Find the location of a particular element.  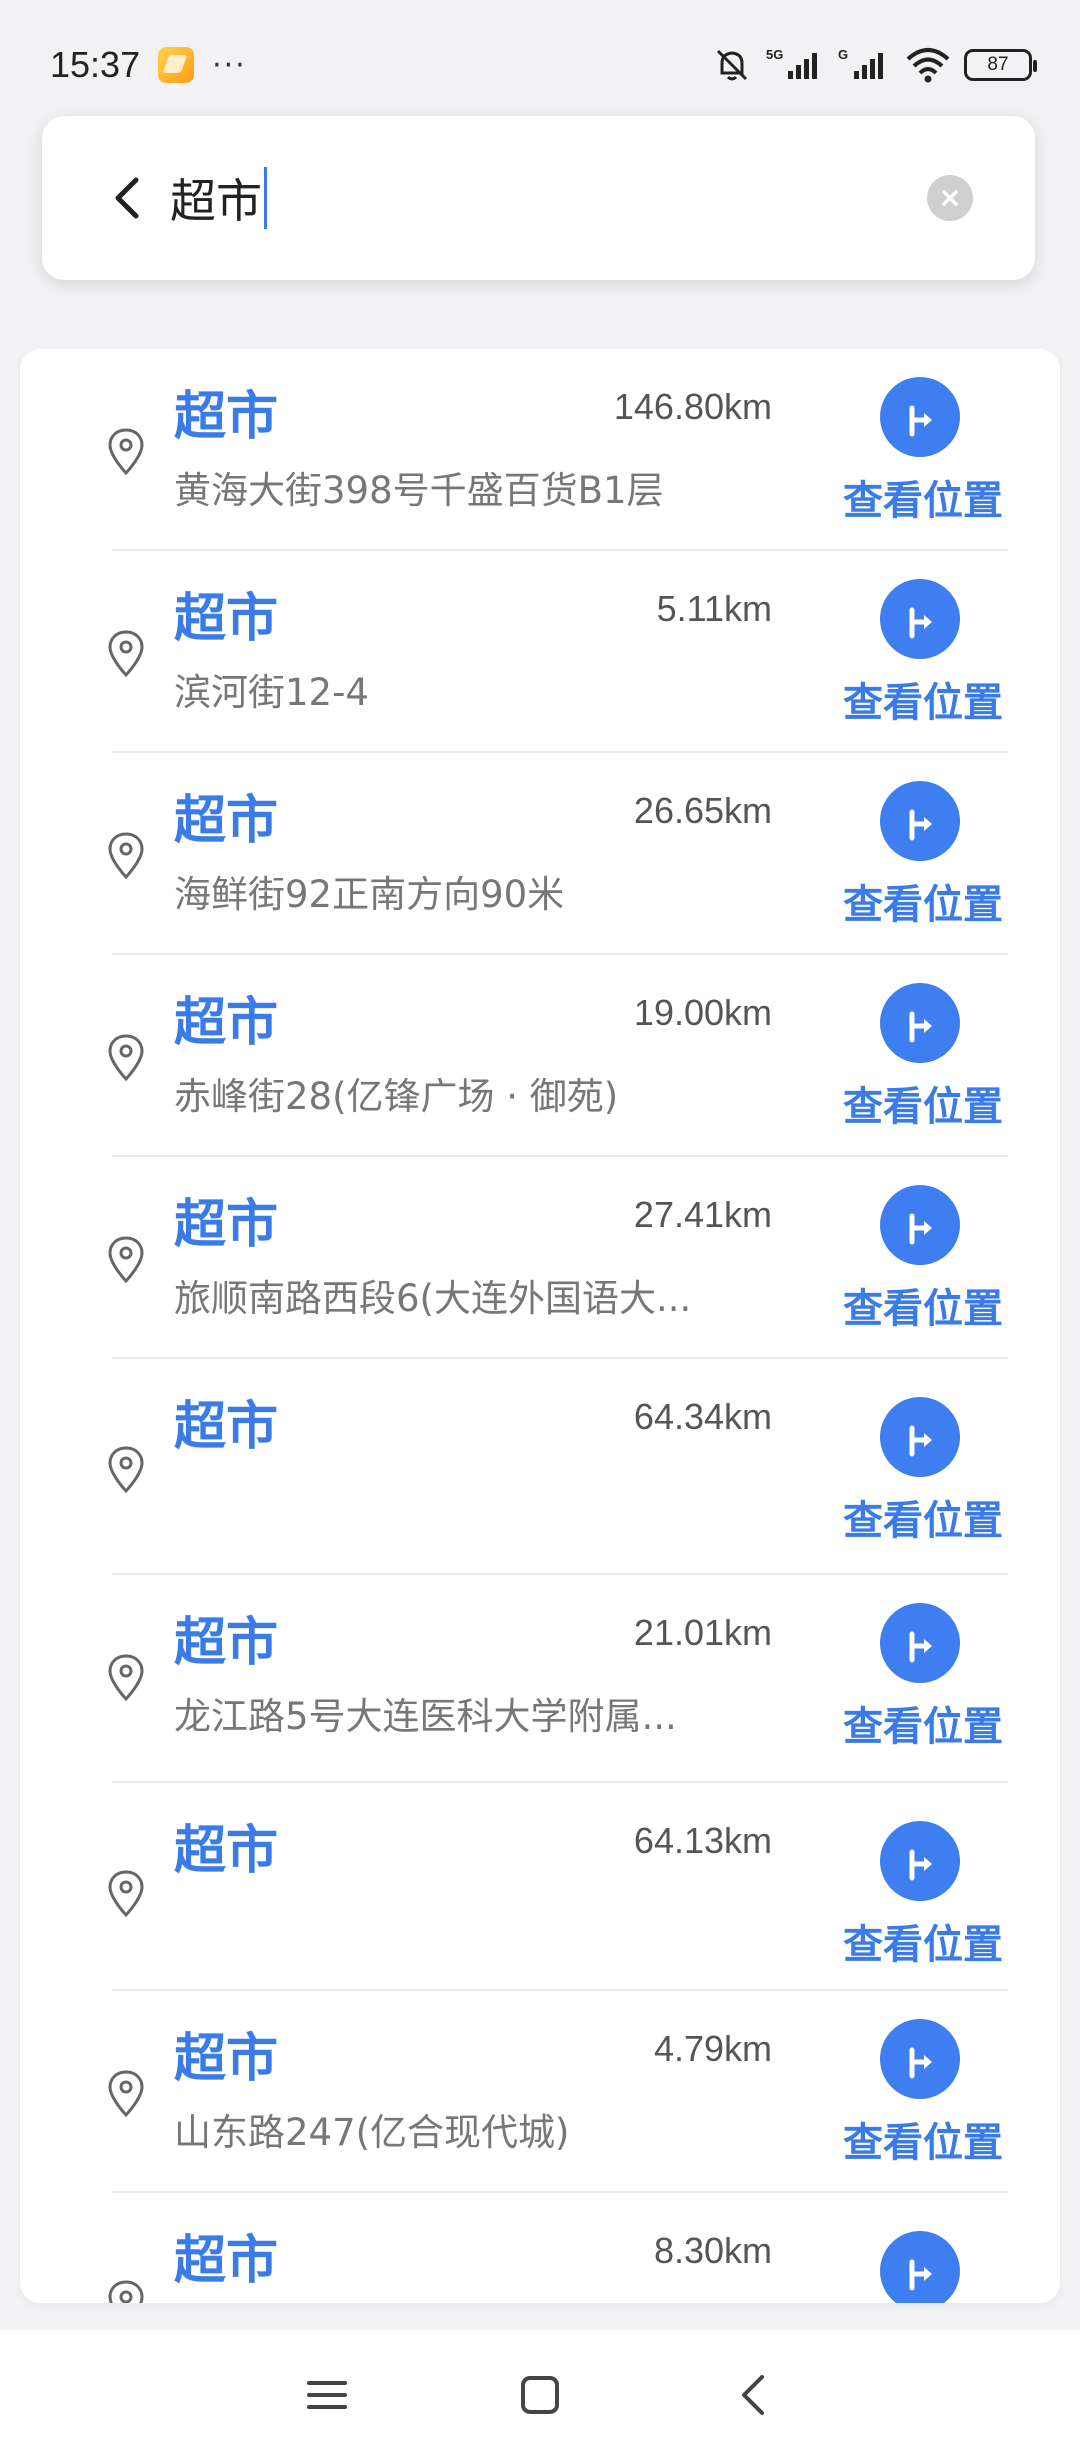

home-icon is located at coordinates (539, 2395).